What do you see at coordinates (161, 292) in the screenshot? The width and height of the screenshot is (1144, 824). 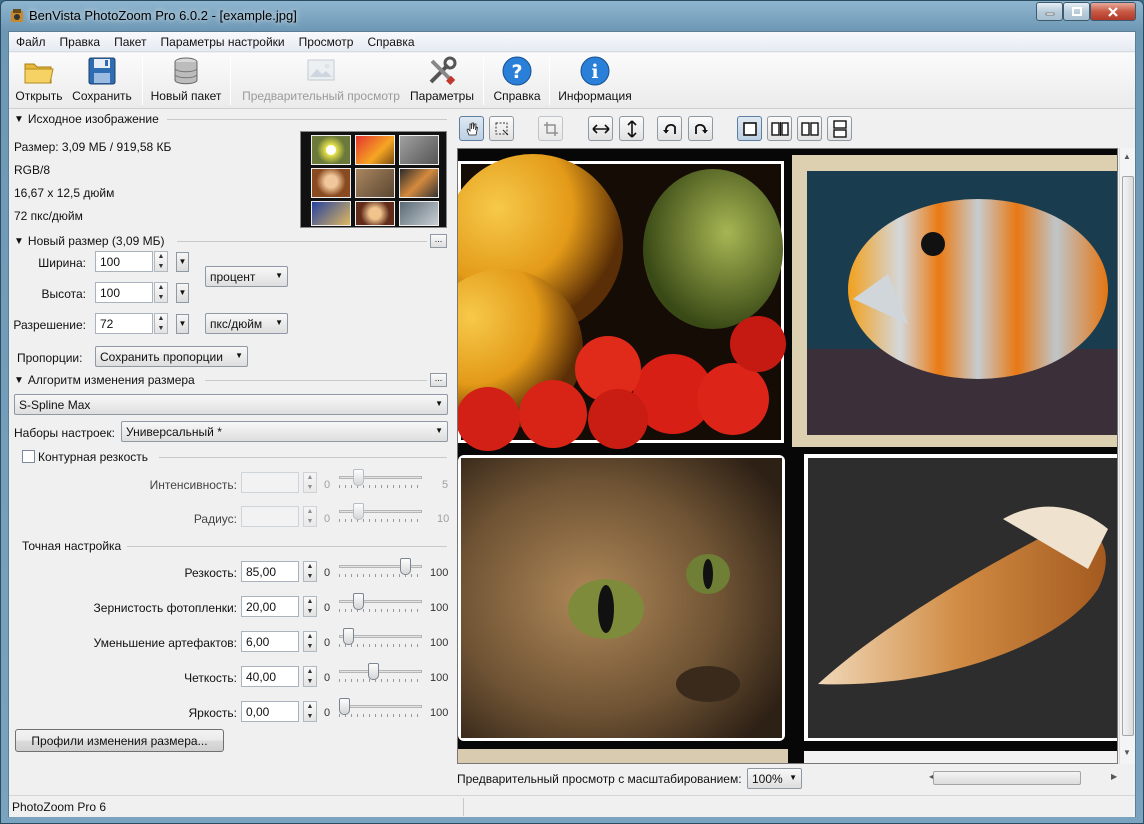 I see `height-spinner: ▲ ▼` at bounding box center [161, 292].